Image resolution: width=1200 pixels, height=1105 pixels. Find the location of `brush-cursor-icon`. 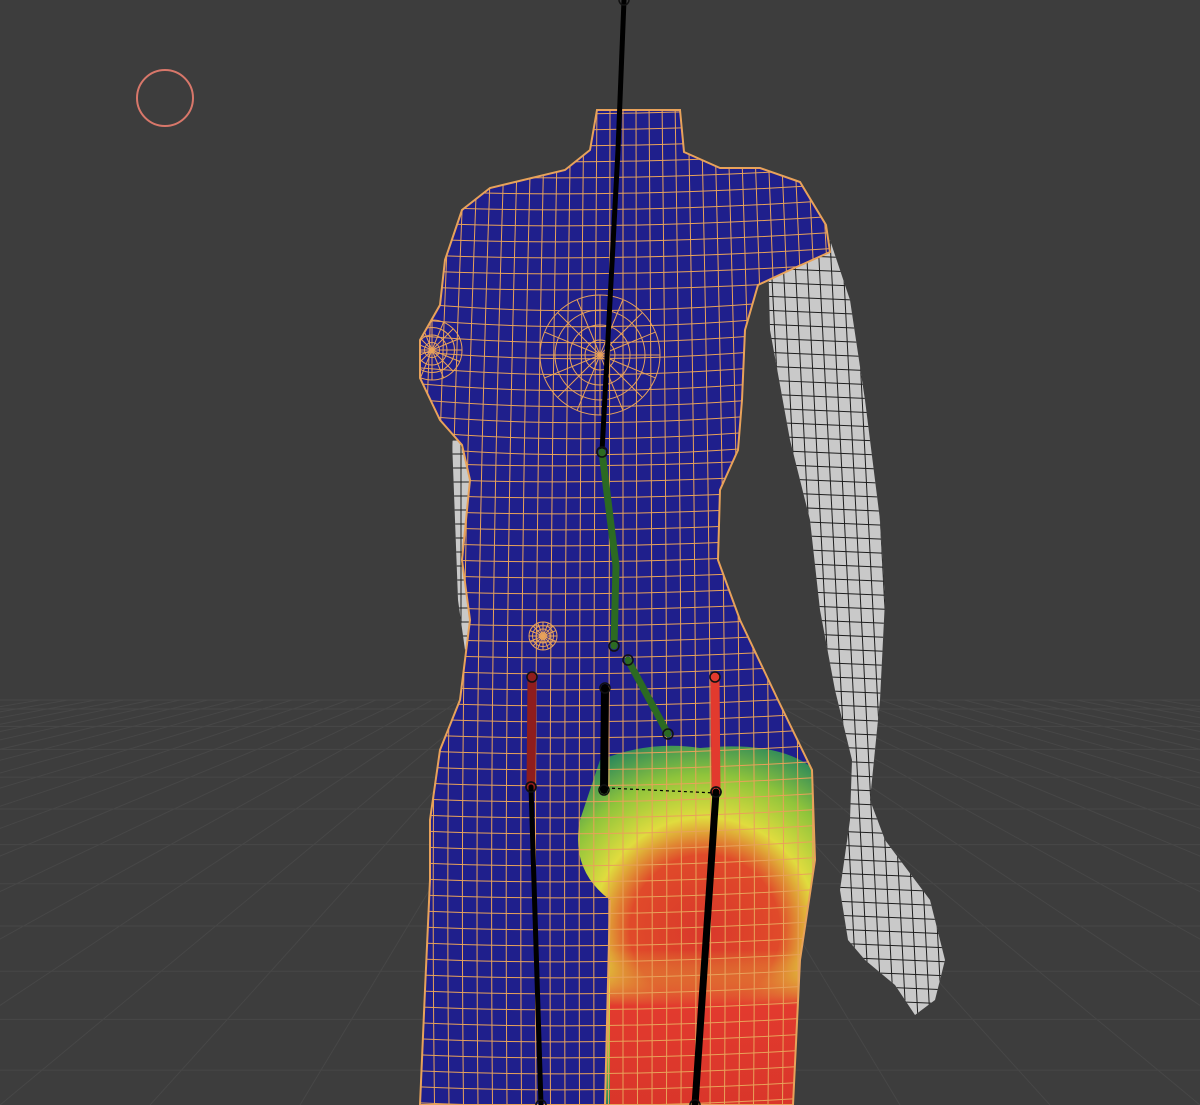

brush-cursor-icon is located at coordinates (165, 98).